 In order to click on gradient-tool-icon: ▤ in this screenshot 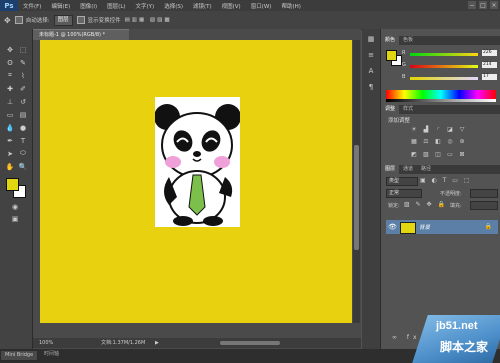, I will do `click(23, 114)`.